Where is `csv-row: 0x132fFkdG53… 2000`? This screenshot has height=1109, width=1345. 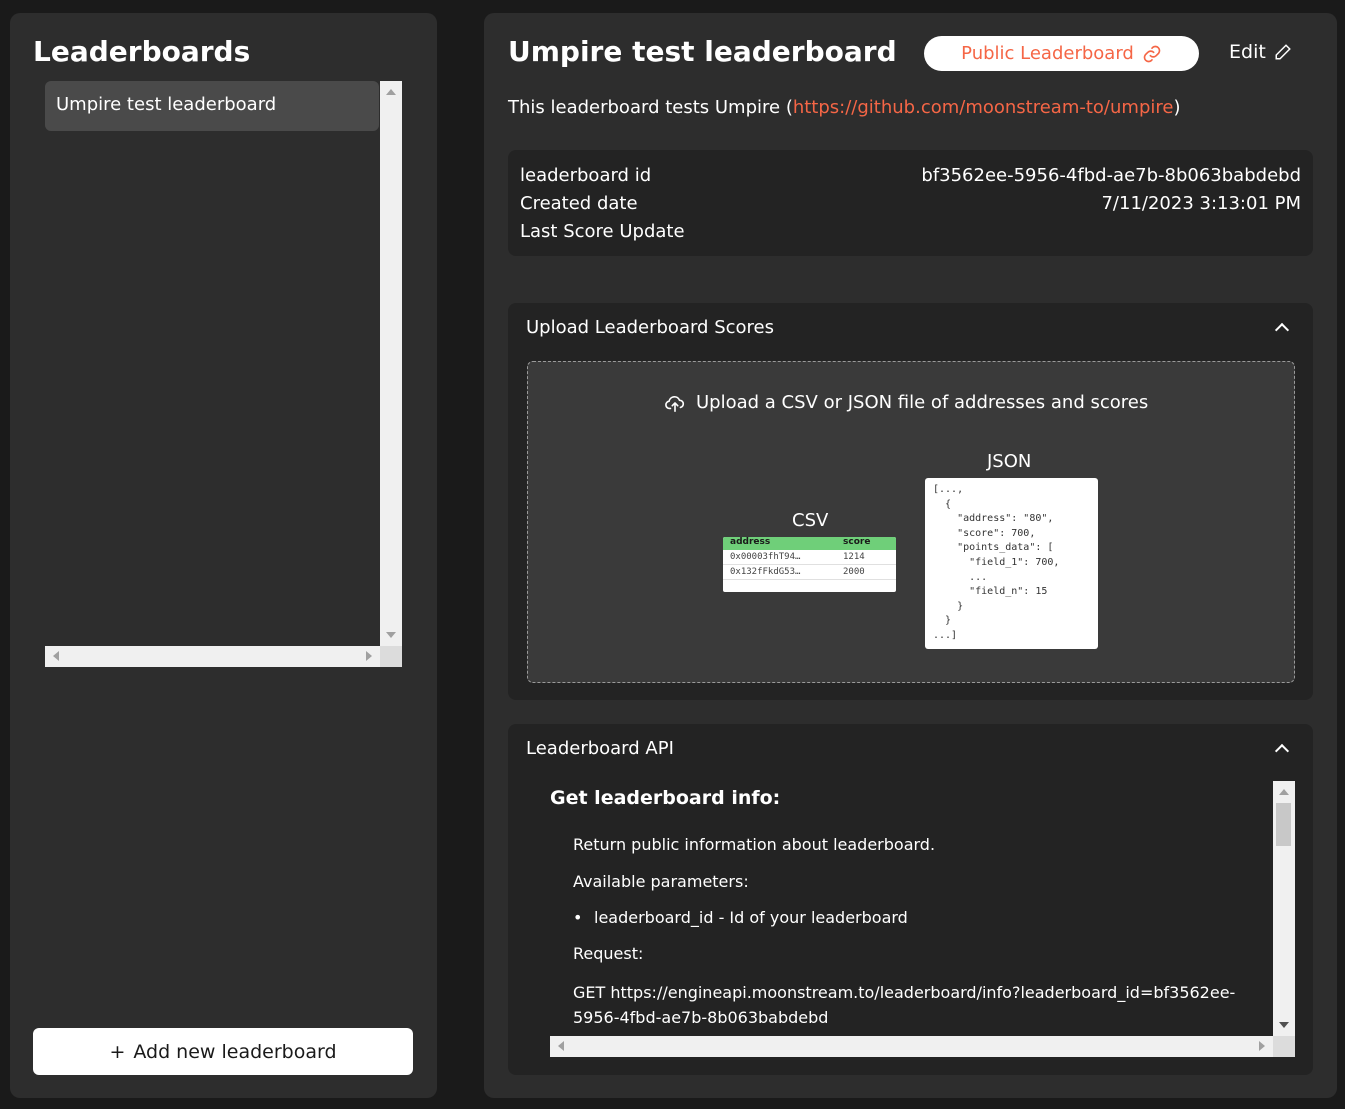
csv-row: 0x132fFkdG53… 2000 is located at coordinates (809, 572).